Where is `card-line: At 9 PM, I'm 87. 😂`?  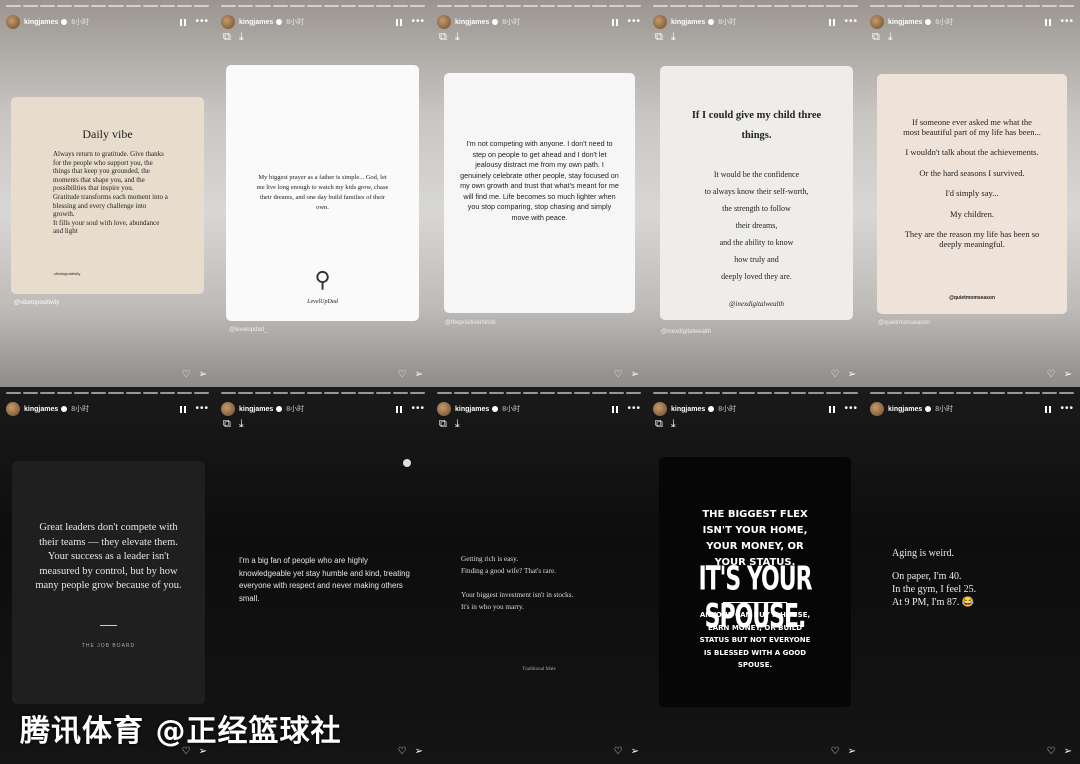
card-line: At 9 PM, I'm 87. 😂 is located at coordinates (933, 602).